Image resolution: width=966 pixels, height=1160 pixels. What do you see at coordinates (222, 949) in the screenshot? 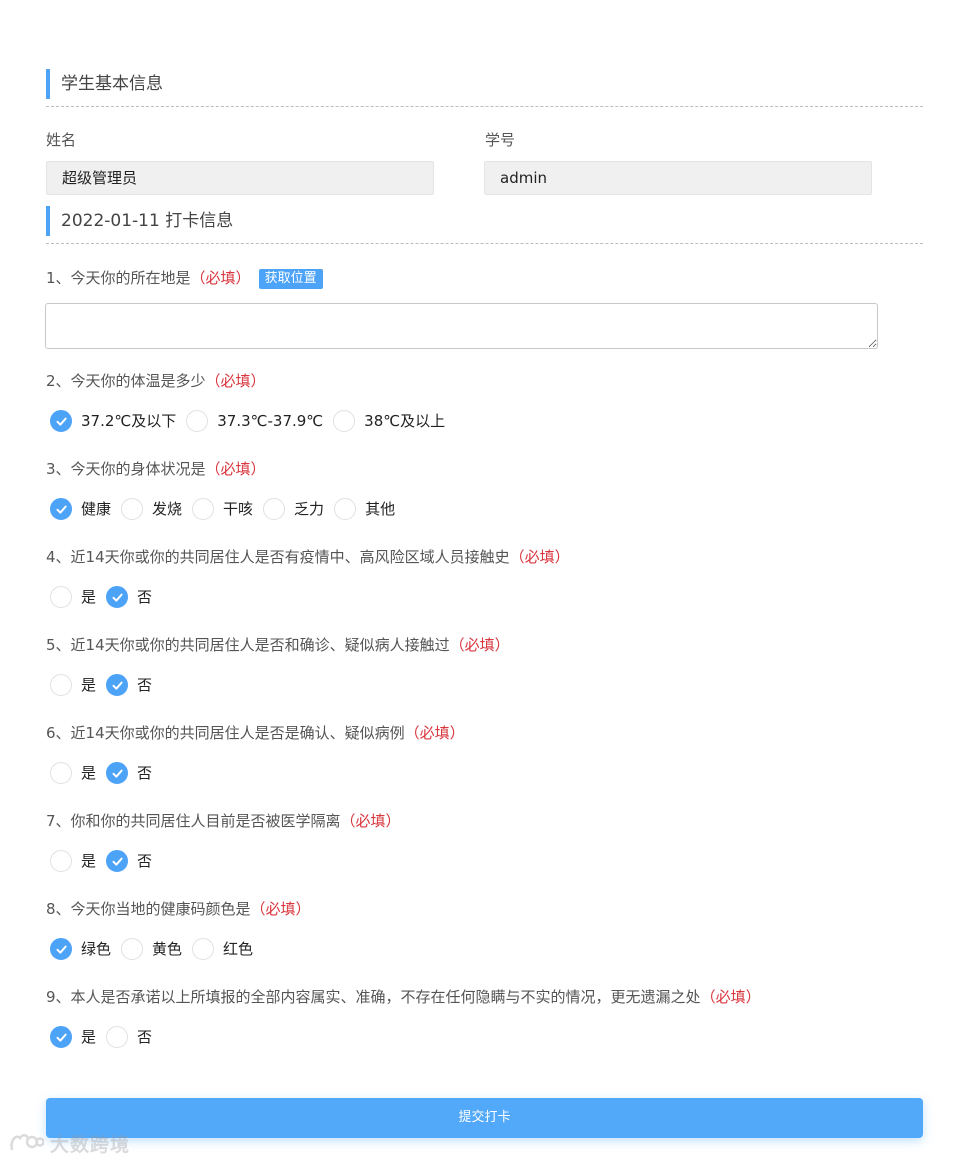
I see `radio-option: 红色` at bounding box center [222, 949].